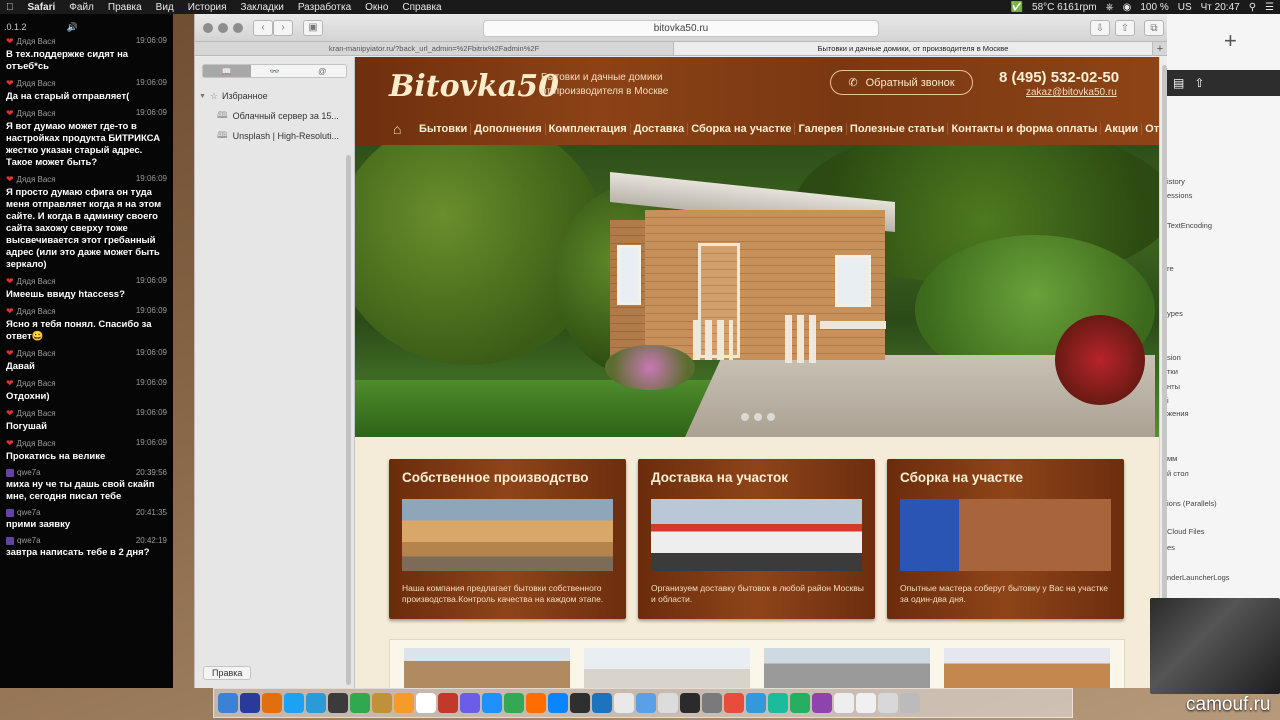 This screenshot has width=1280, height=720. What do you see at coordinates (208, 27) in the screenshot?
I see `close-window-icon` at bounding box center [208, 27].